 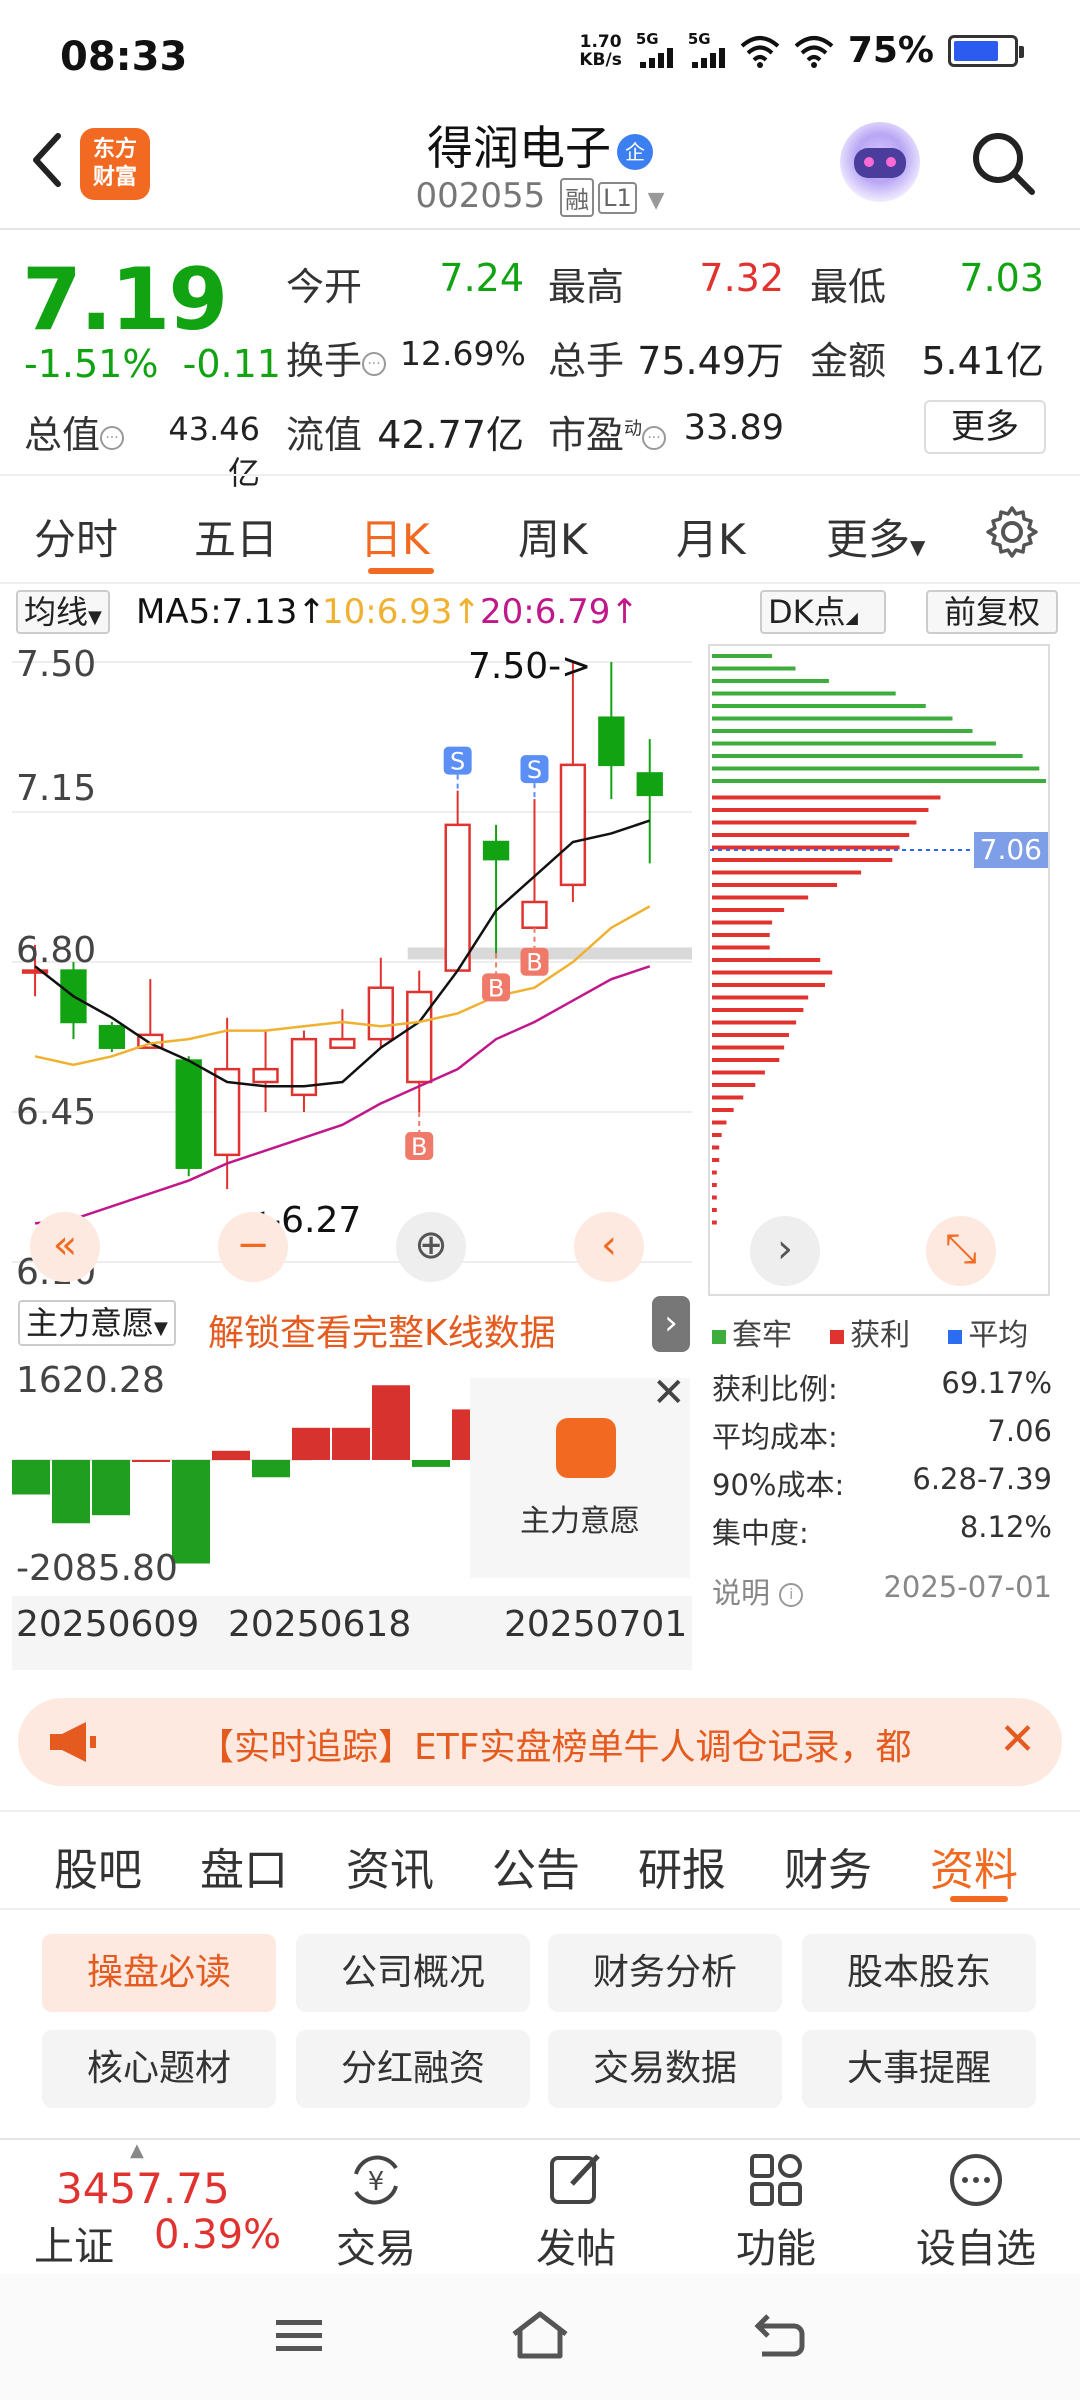 What do you see at coordinates (540, 196) in the screenshot?
I see `stock-code: 002055 融 L1 ▼` at bounding box center [540, 196].